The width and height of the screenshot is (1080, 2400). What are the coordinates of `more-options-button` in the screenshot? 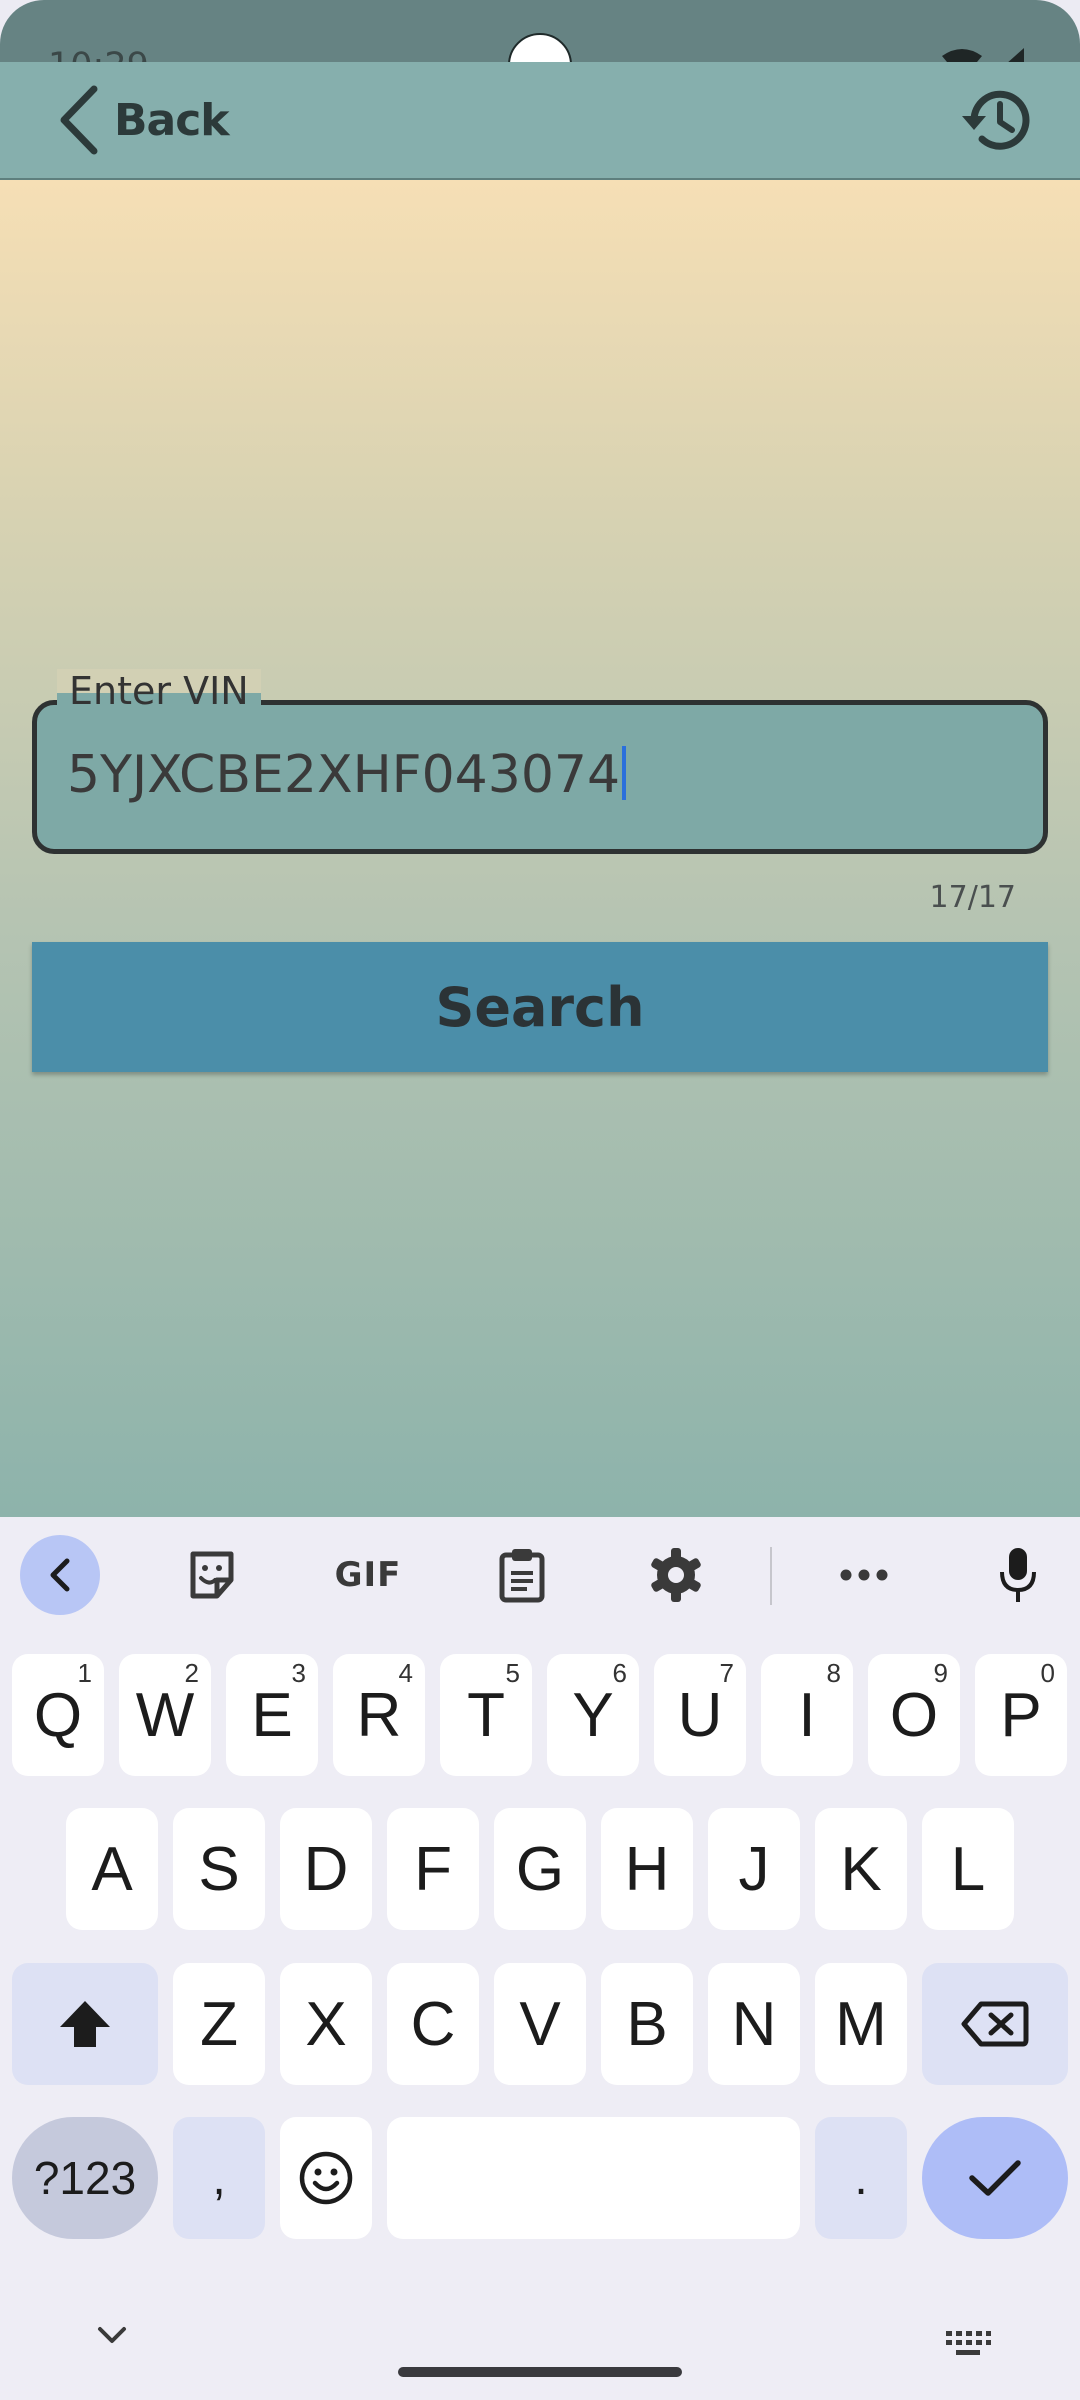 It's located at (864, 1575).